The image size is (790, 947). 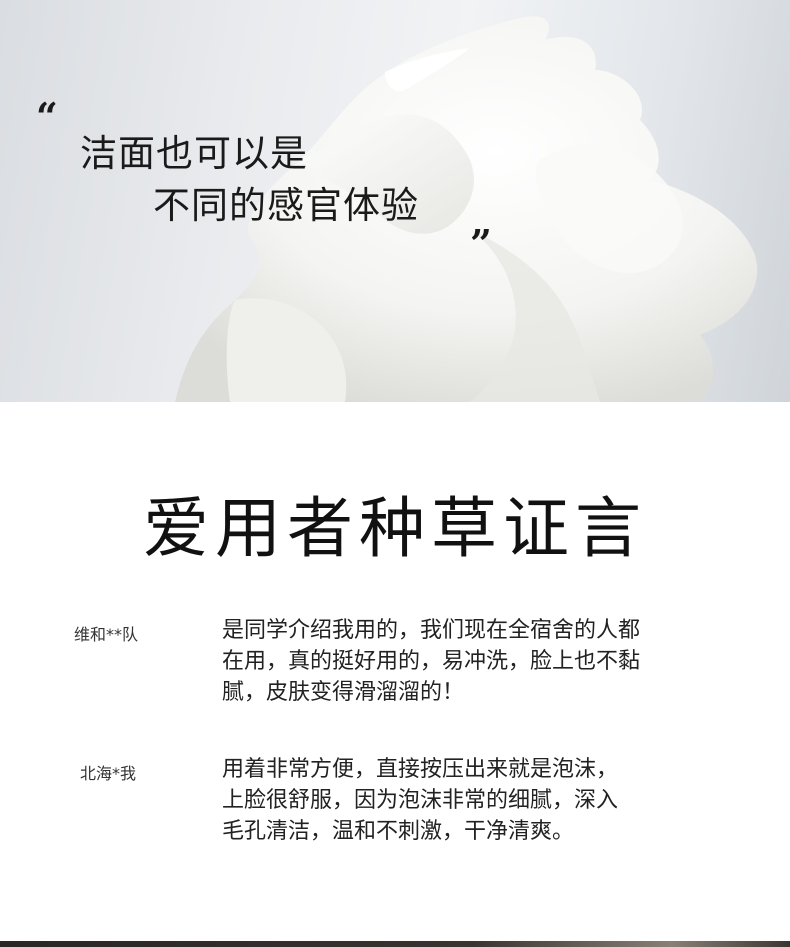 I want to click on close-quote-icon: ”, so click(x=481, y=243).